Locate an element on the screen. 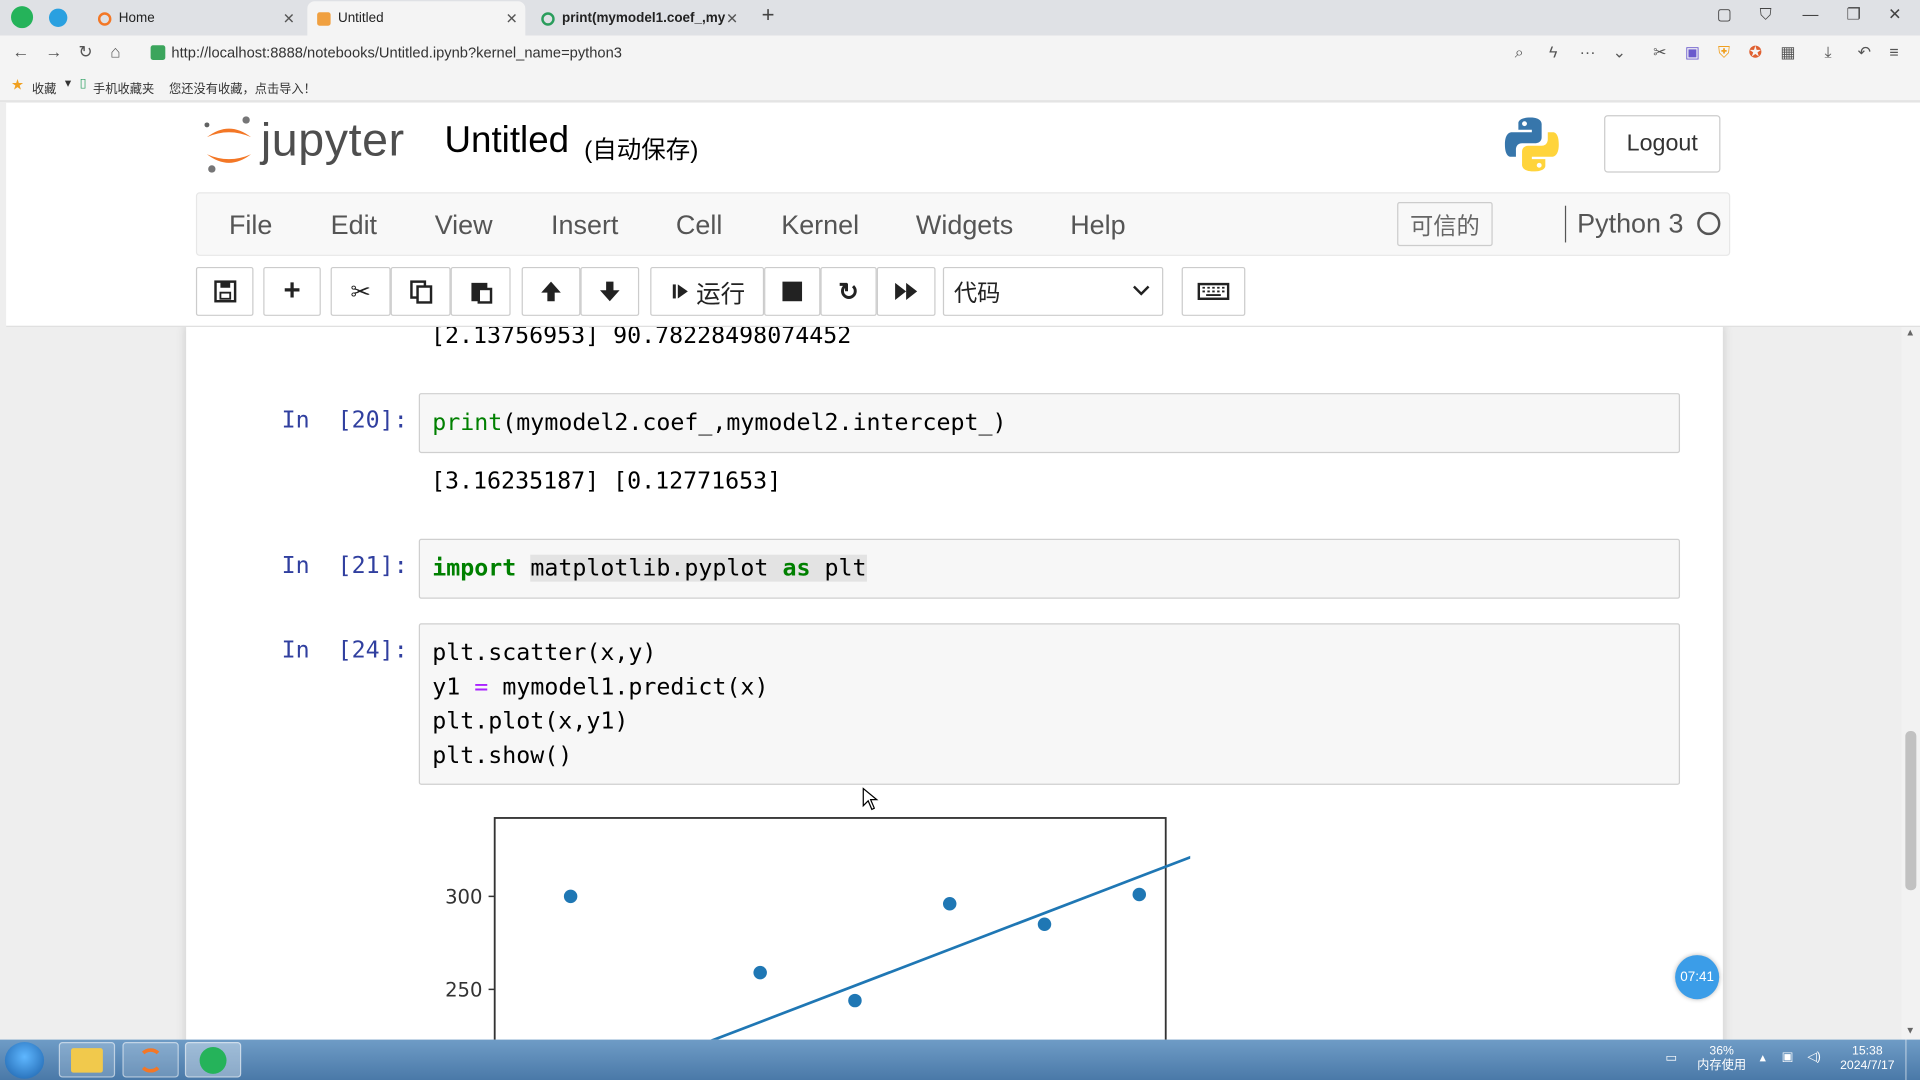 The width and height of the screenshot is (1920, 1080). recording-timer: 07:41 is located at coordinates (1697, 977).